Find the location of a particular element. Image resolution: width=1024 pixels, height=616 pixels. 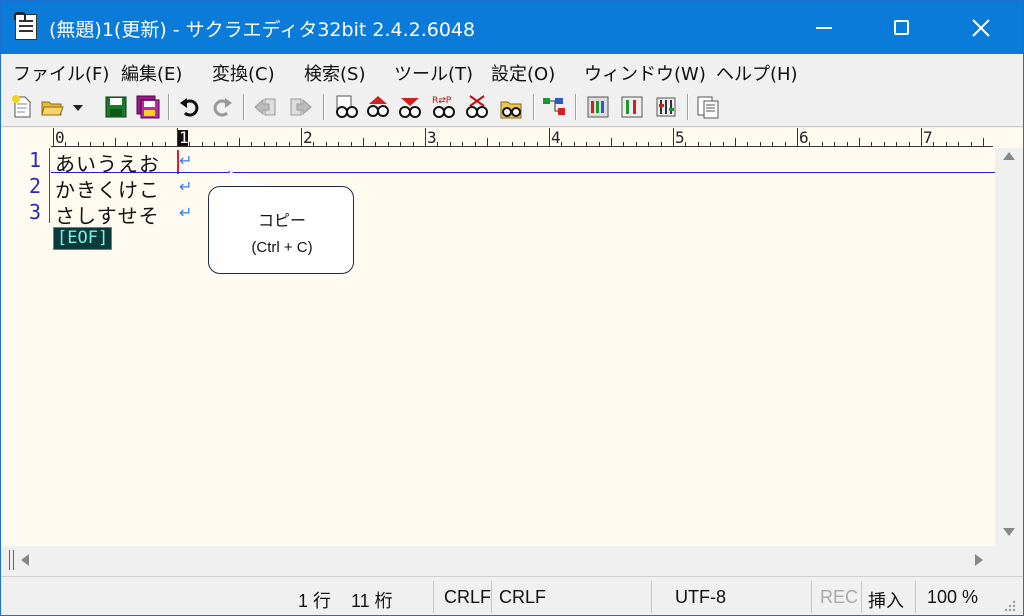

callout-shortcut: (Ctrl + C) is located at coordinates (282, 247).